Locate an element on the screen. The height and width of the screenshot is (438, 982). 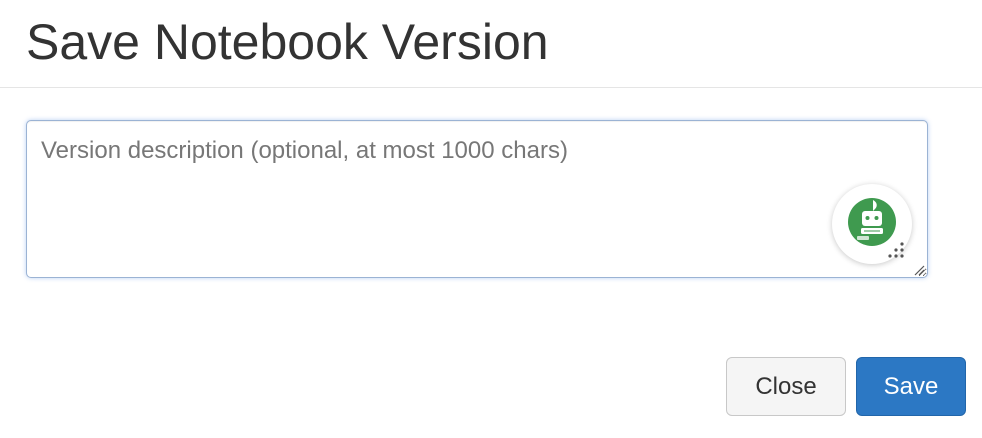
dialog-title: Save Notebook Version is located at coordinates (287, 42).